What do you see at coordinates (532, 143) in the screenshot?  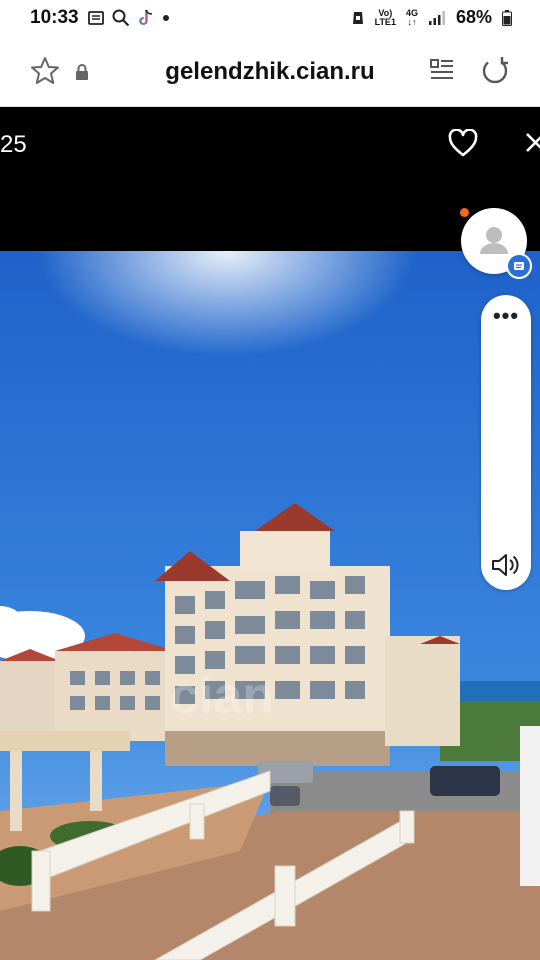 I see `close-icon` at bounding box center [532, 143].